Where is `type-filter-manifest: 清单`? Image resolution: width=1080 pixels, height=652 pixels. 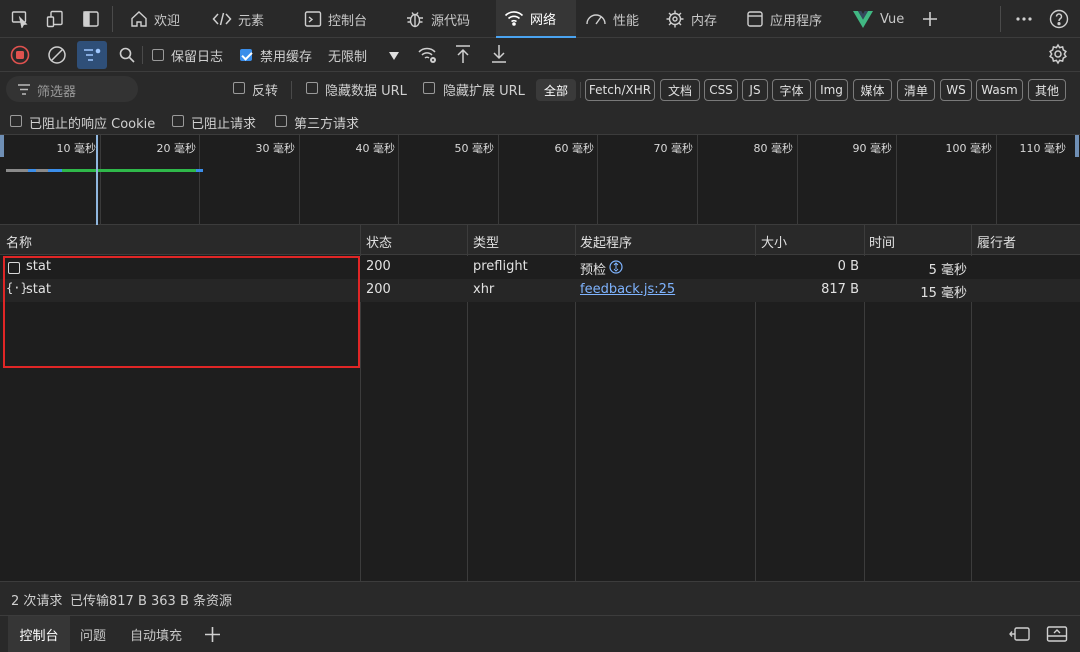
type-filter-manifest: 清单 is located at coordinates (916, 90).